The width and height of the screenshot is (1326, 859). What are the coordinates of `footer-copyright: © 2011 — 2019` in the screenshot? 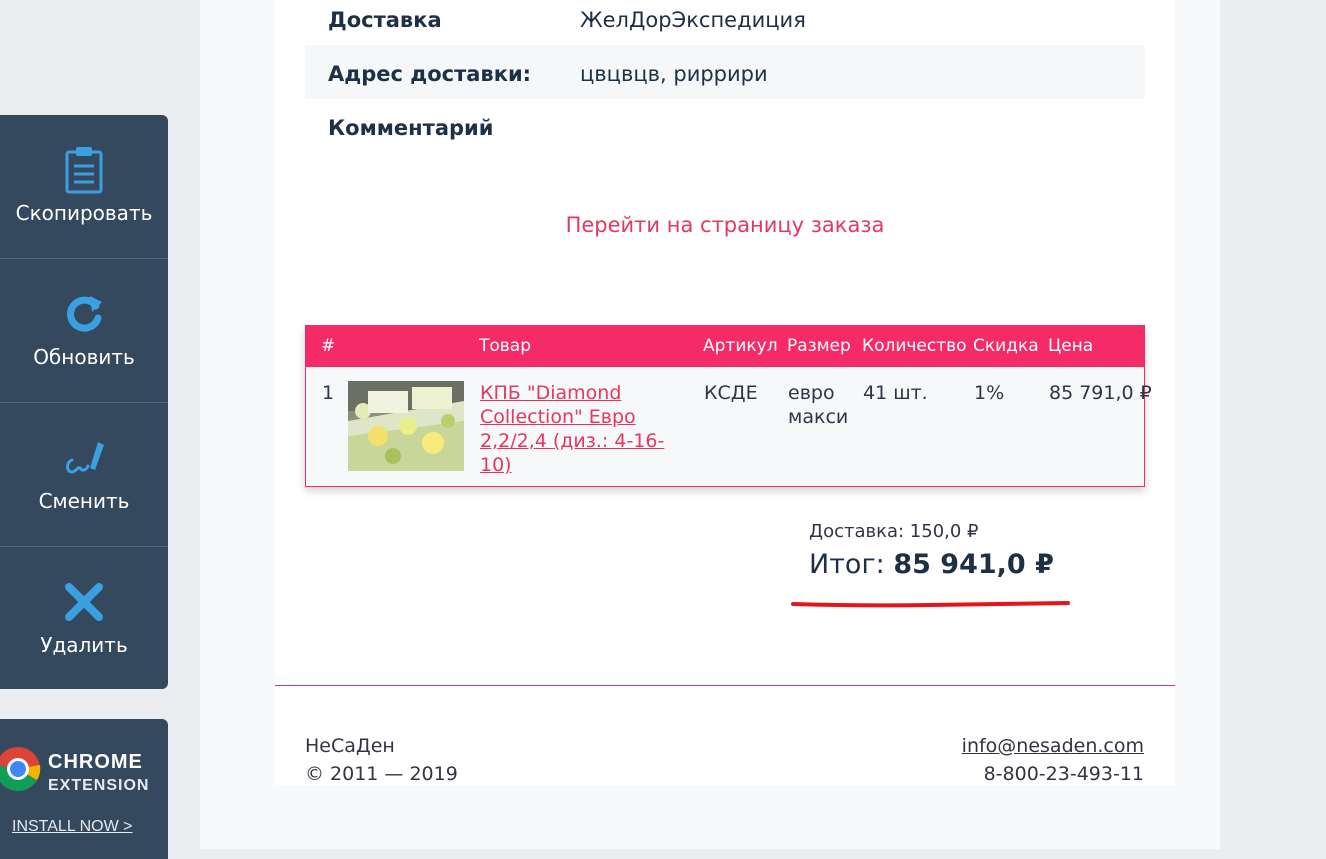 It's located at (381, 774).